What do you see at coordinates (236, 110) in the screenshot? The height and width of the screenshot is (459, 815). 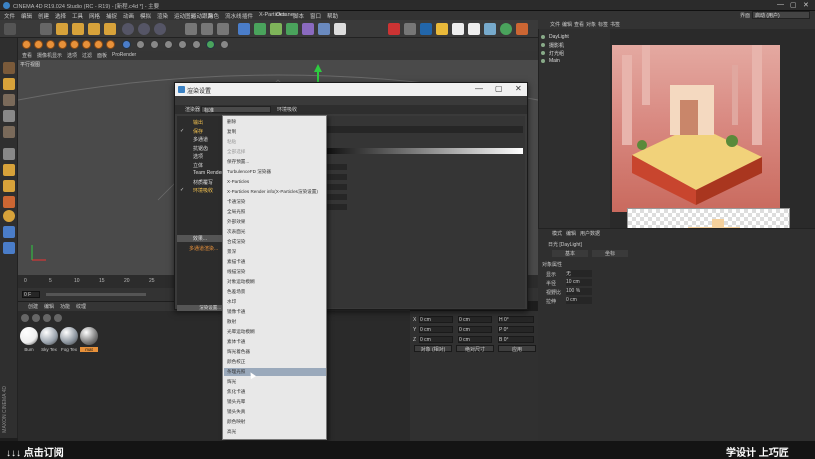 I see `renderer-select: 标准` at bounding box center [236, 110].